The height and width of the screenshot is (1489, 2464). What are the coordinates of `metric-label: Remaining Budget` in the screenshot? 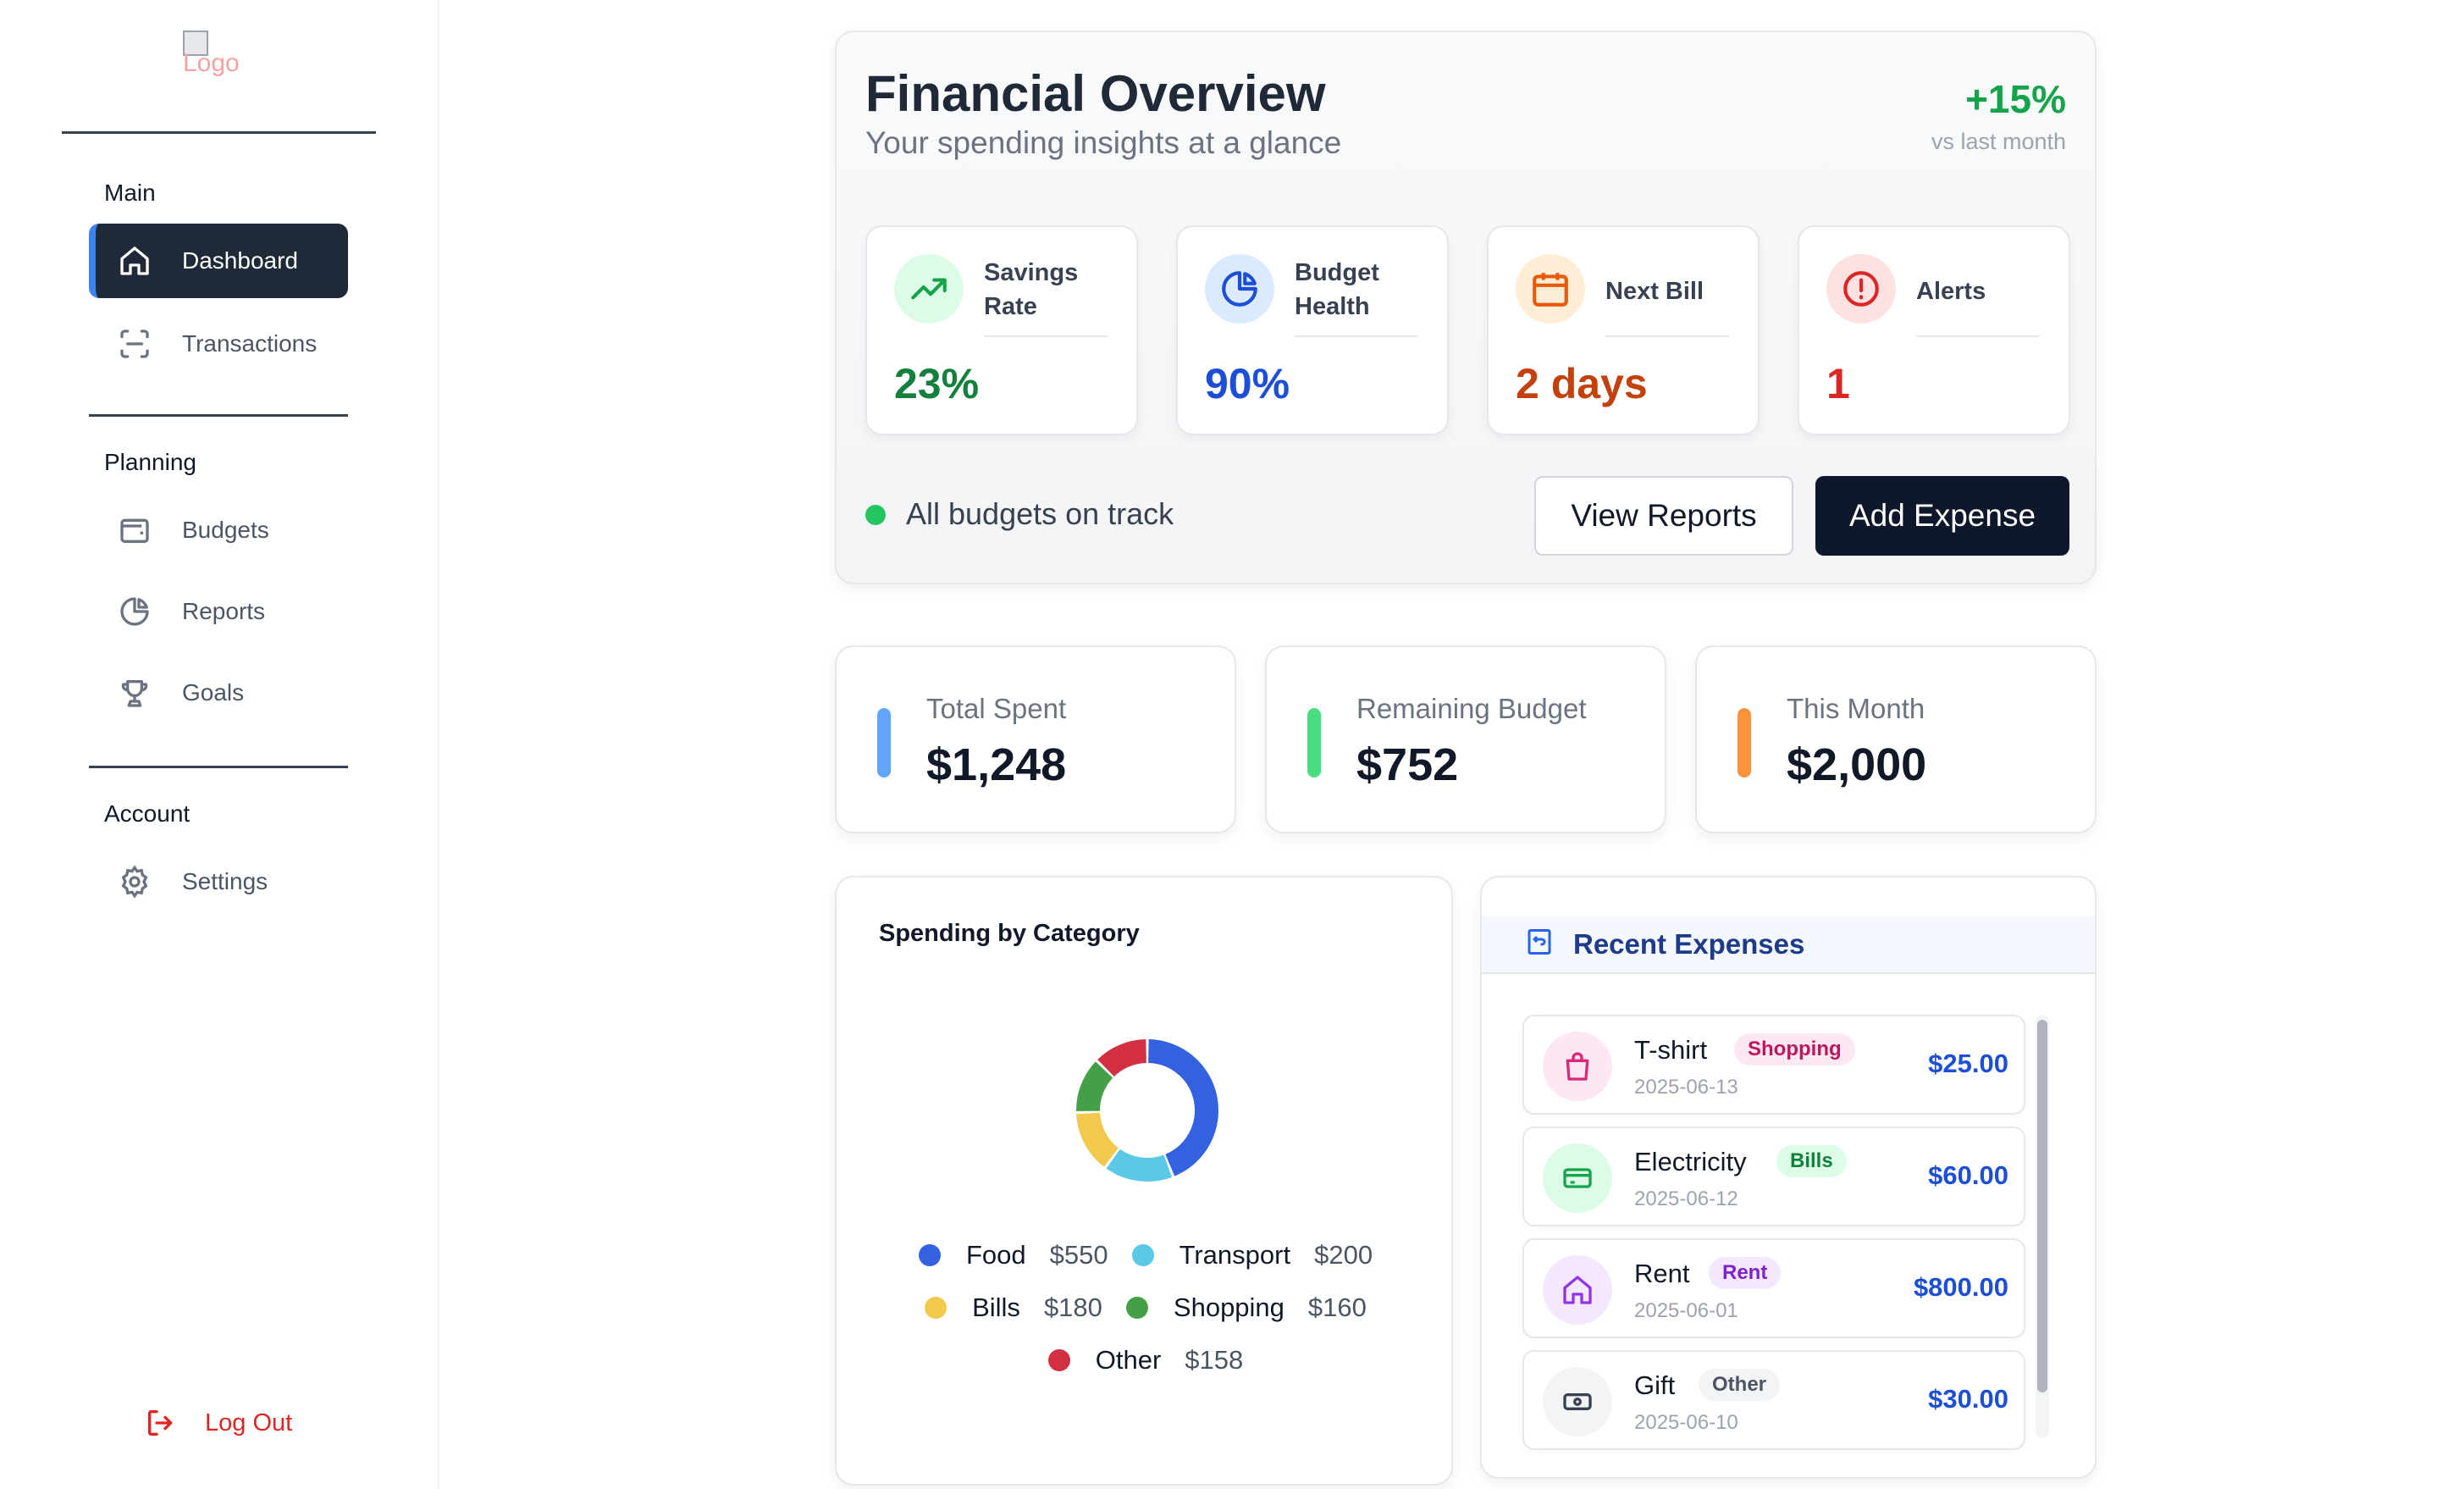 It's located at (1471, 708).